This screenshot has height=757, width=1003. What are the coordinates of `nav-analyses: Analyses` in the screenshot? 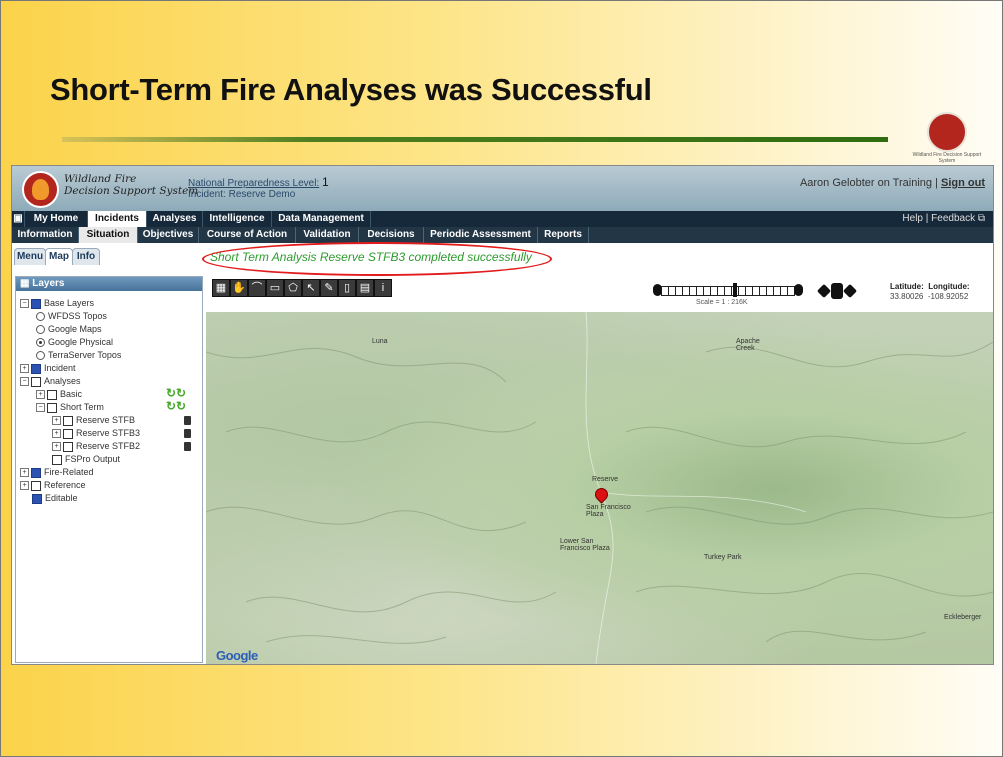 It's located at (175, 219).